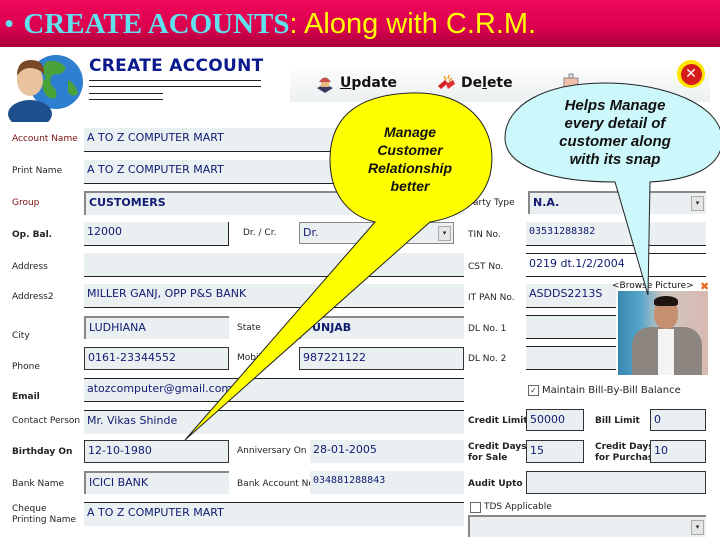 The width and height of the screenshot is (720, 540). What do you see at coordinates (381, 327) in the screenshot?
I see `state-input: PUNJAB` at bounding box center [381, 327].